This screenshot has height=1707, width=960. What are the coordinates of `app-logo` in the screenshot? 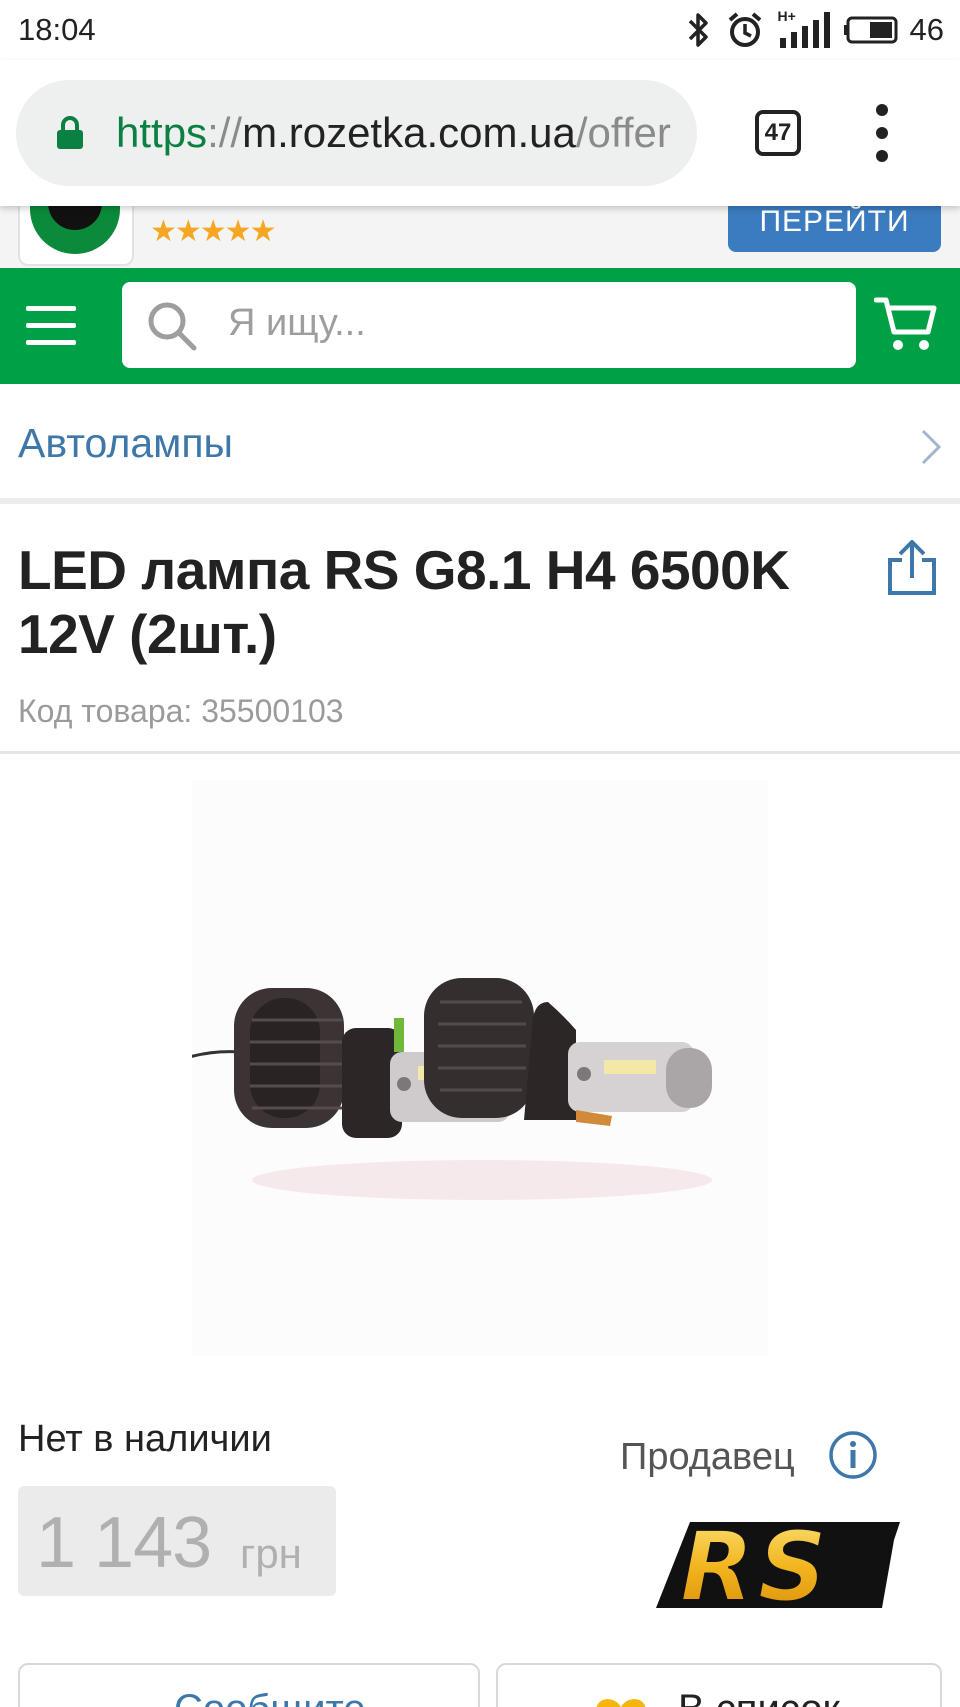 It's located at (76, 236).